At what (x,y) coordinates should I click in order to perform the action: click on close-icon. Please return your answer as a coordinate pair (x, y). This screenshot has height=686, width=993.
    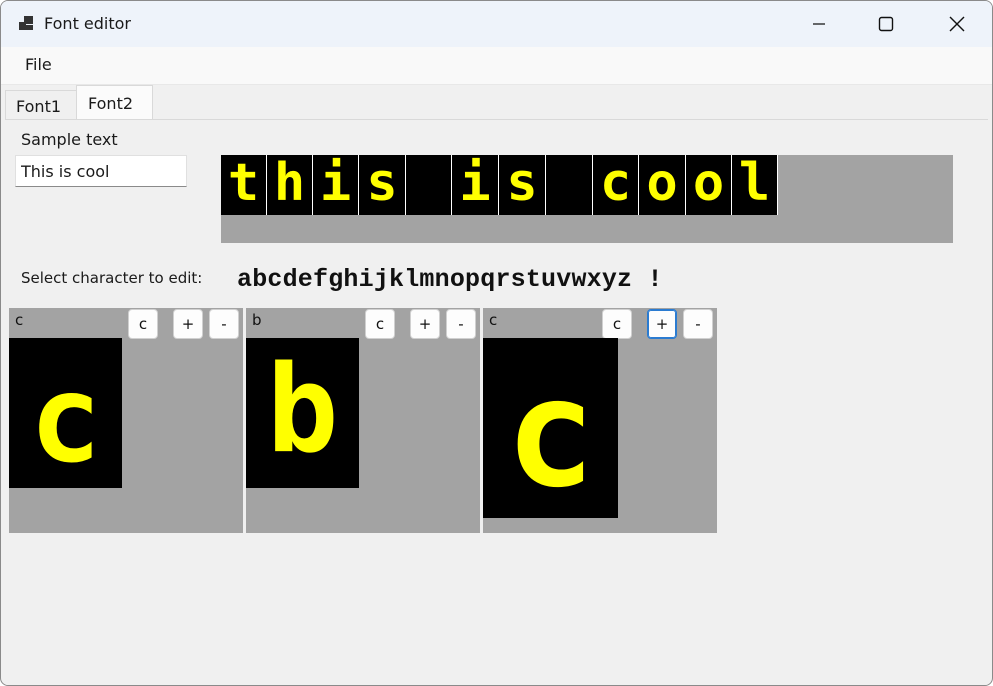
    Looking at the image, I should click on (957, 24).